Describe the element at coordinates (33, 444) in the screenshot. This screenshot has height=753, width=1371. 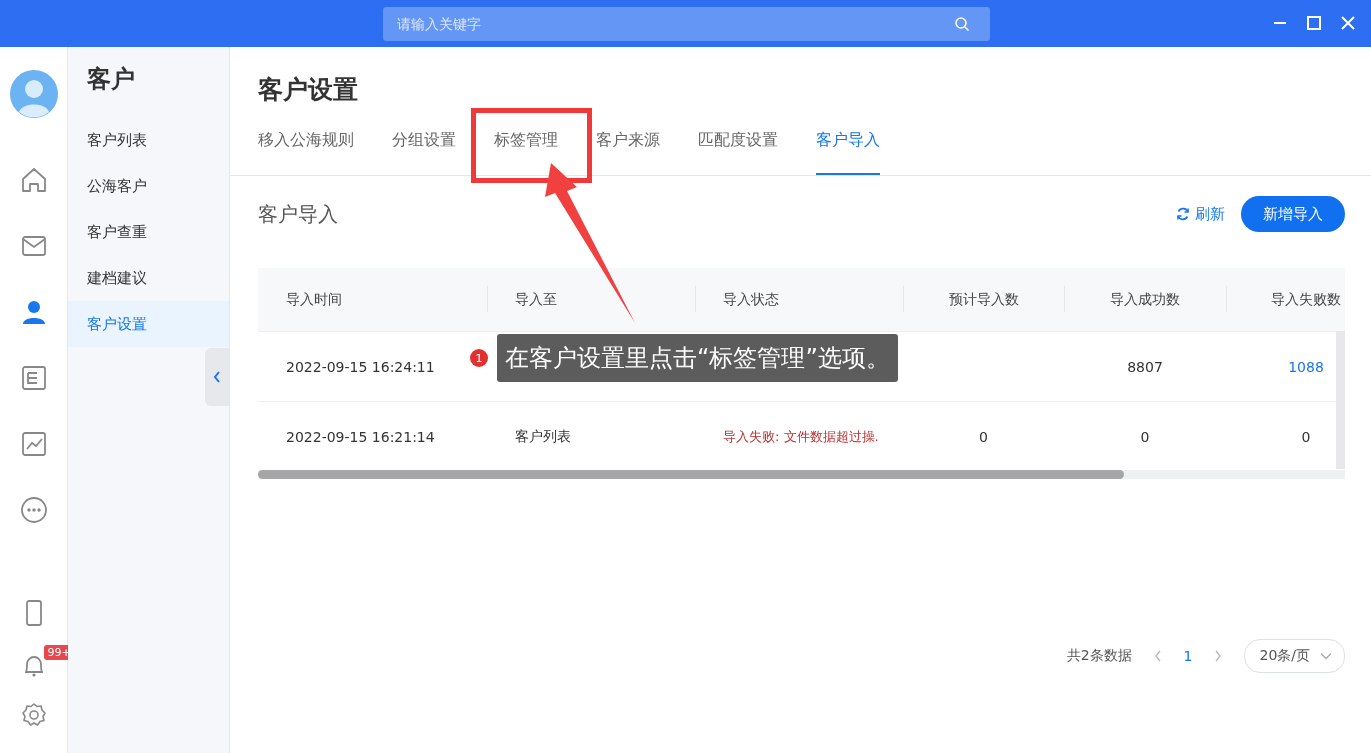
I see `chart-icon` at that location.